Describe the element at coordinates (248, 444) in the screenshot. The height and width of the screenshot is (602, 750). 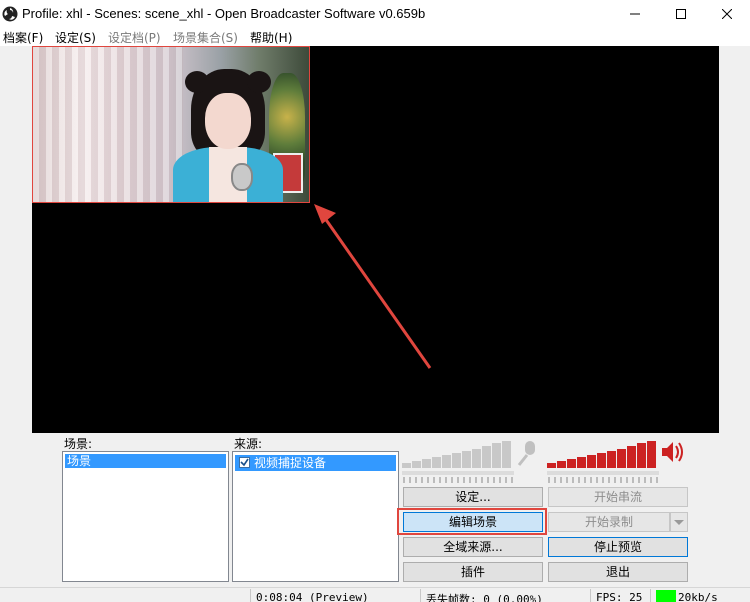
I see `sources-label: 来源:` at that location.